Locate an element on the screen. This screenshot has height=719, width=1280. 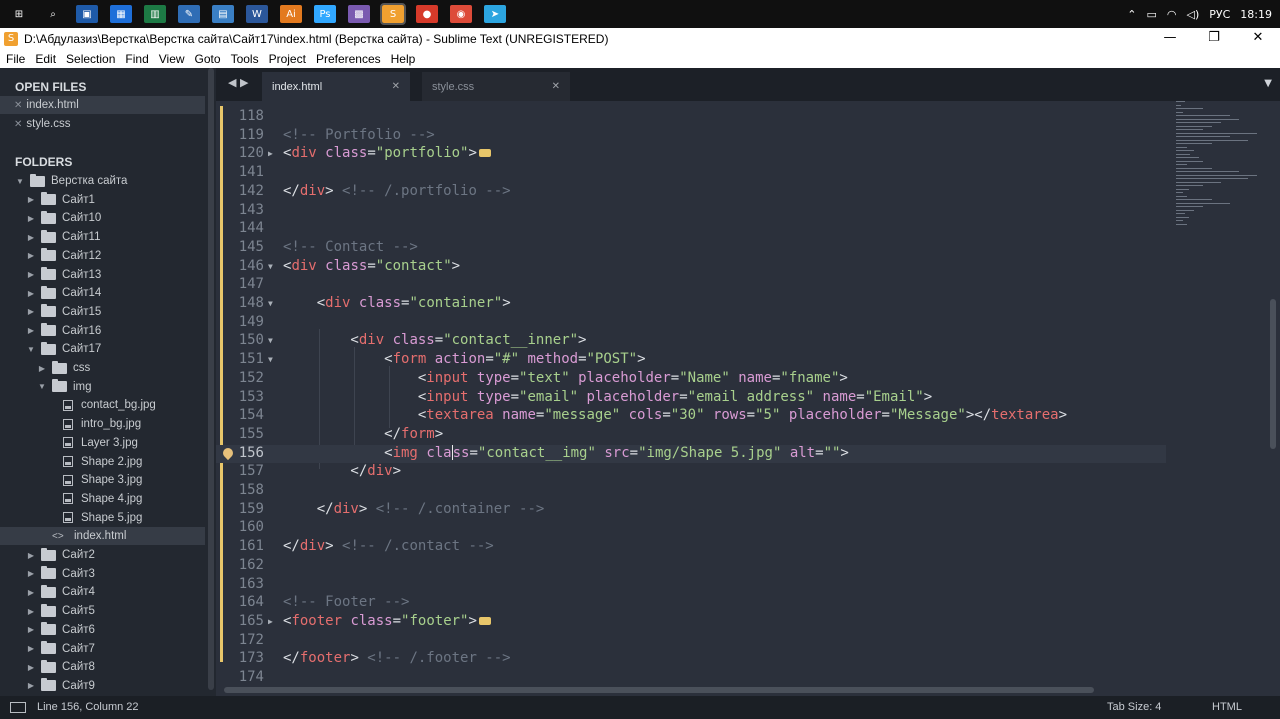
tab-size: Tab Size: 4 is located at coordinates (1134, 707).